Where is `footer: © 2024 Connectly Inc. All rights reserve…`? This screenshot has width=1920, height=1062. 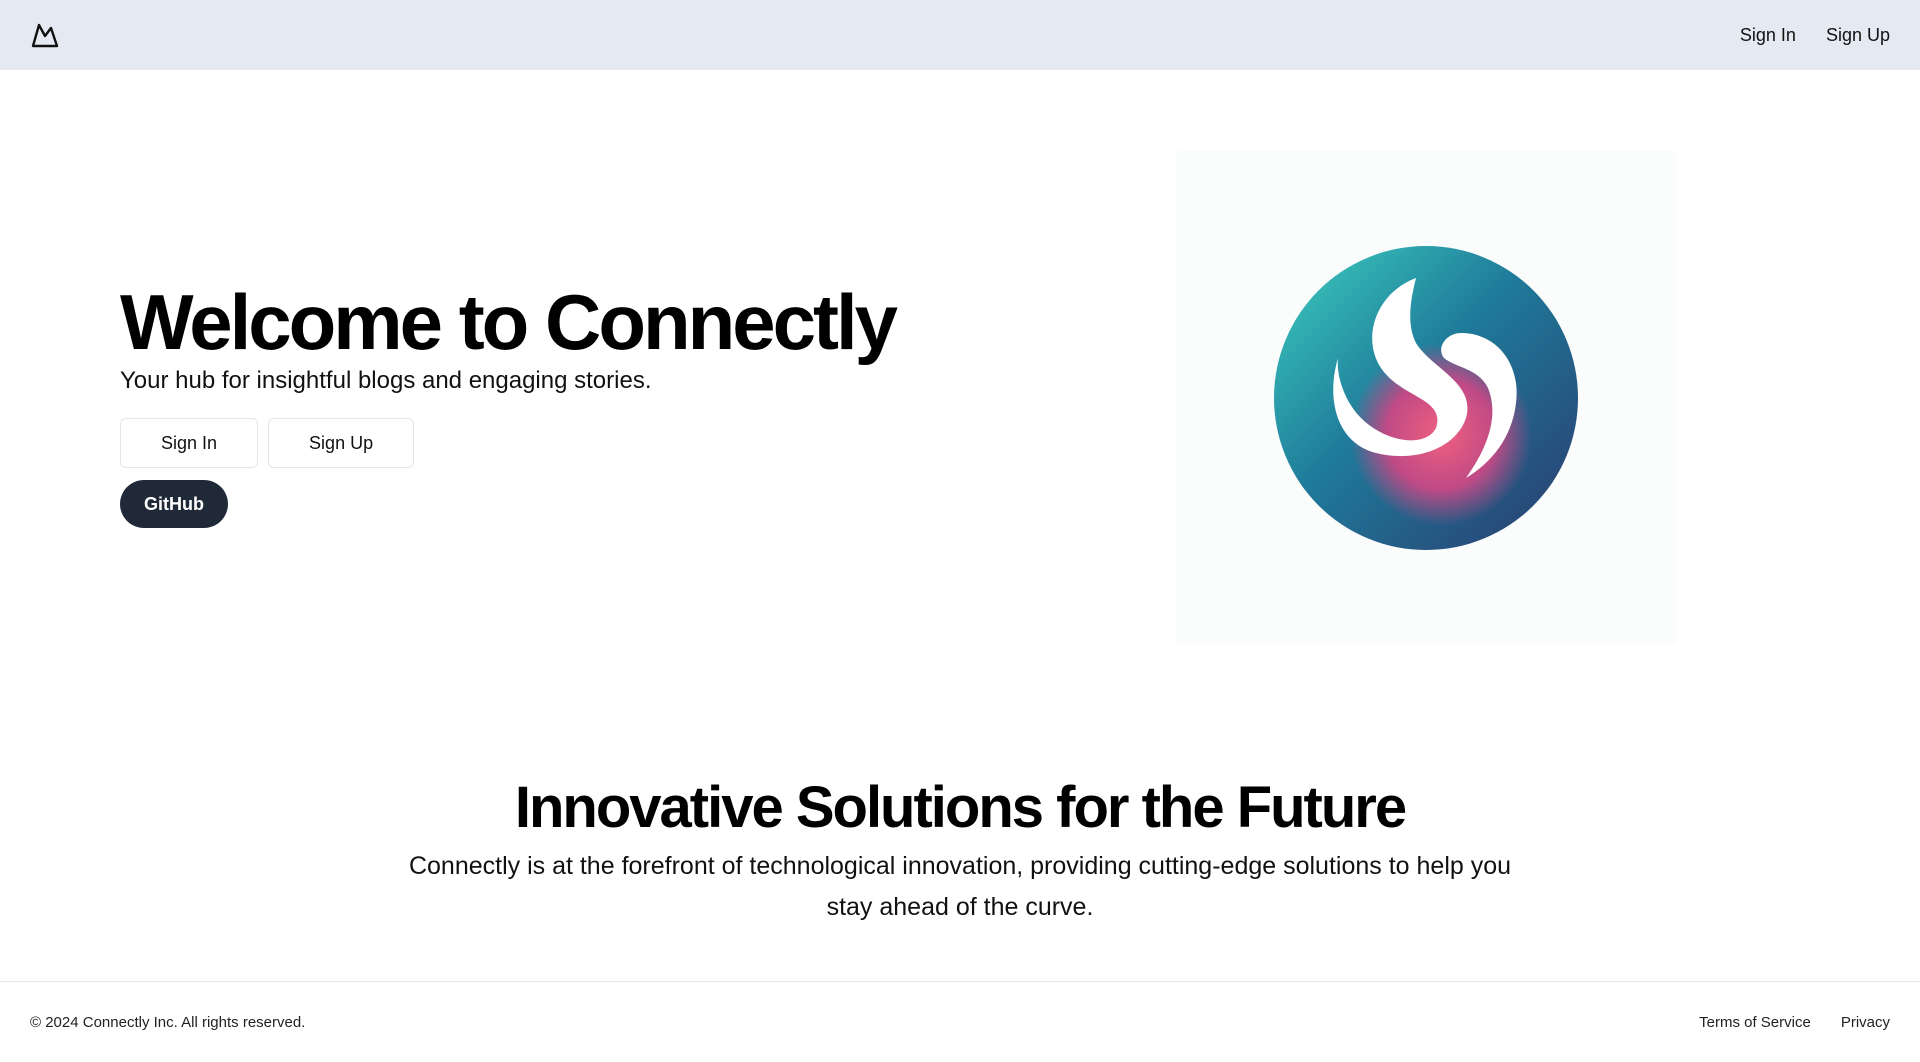
footer: © 2024 Connectly Inc. All rights reserve… is located at coordinates (960, 1021).